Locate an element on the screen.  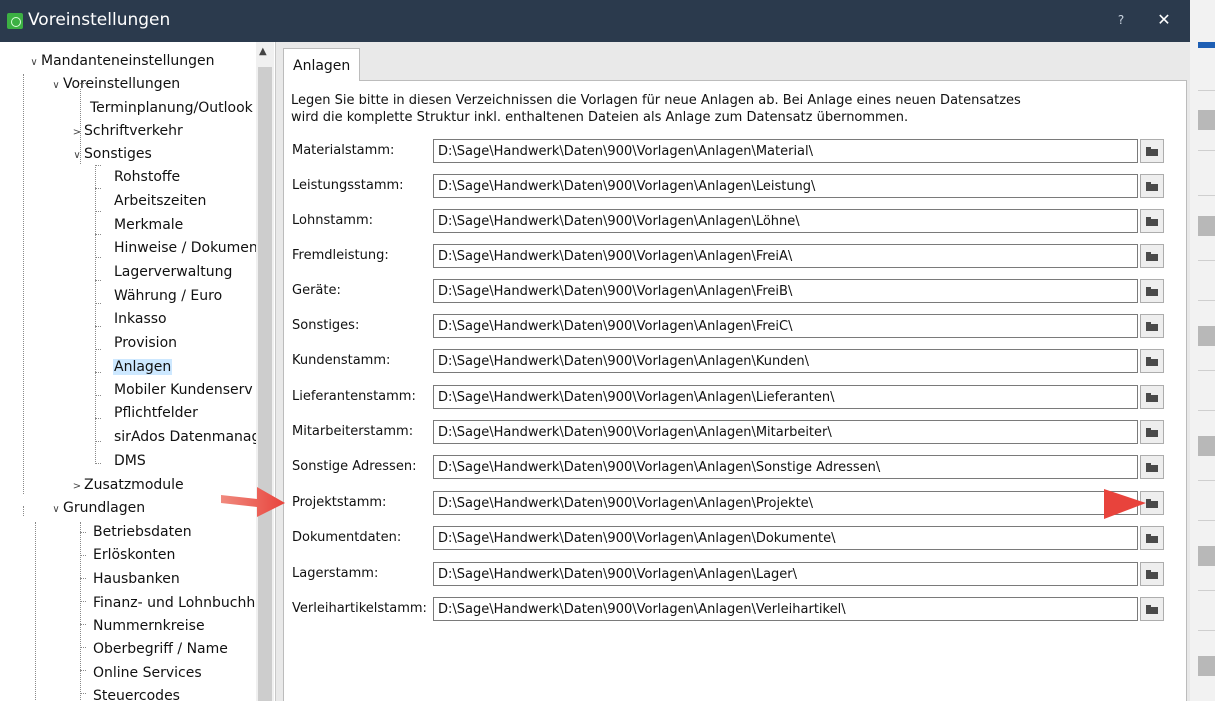
tree-node-zusatzmodule: > Zusatzmodule is located at coordinates (128, 485).